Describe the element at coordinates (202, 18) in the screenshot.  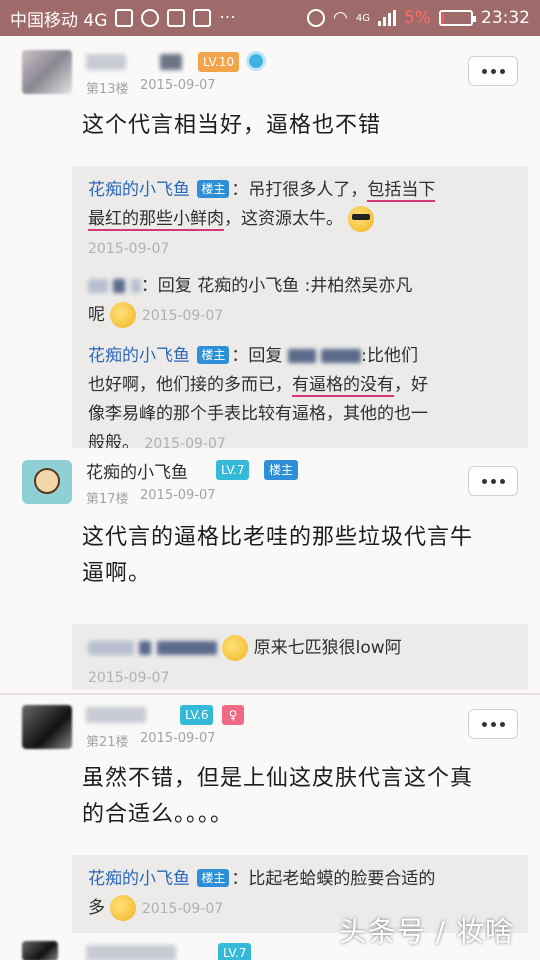
I see `bag-icon` at that location.